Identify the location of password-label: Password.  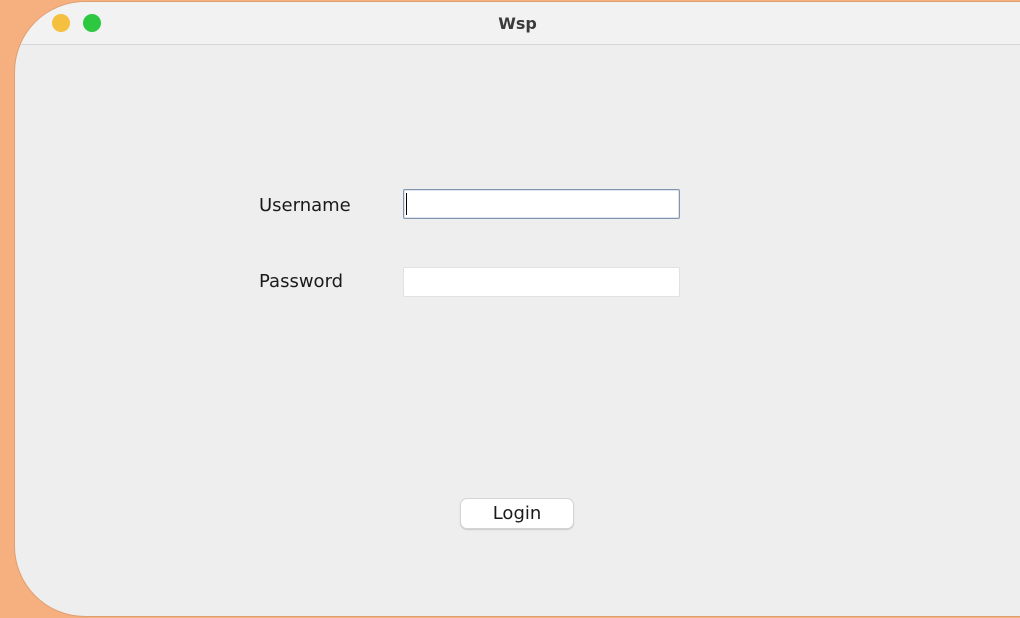
(301, 281).